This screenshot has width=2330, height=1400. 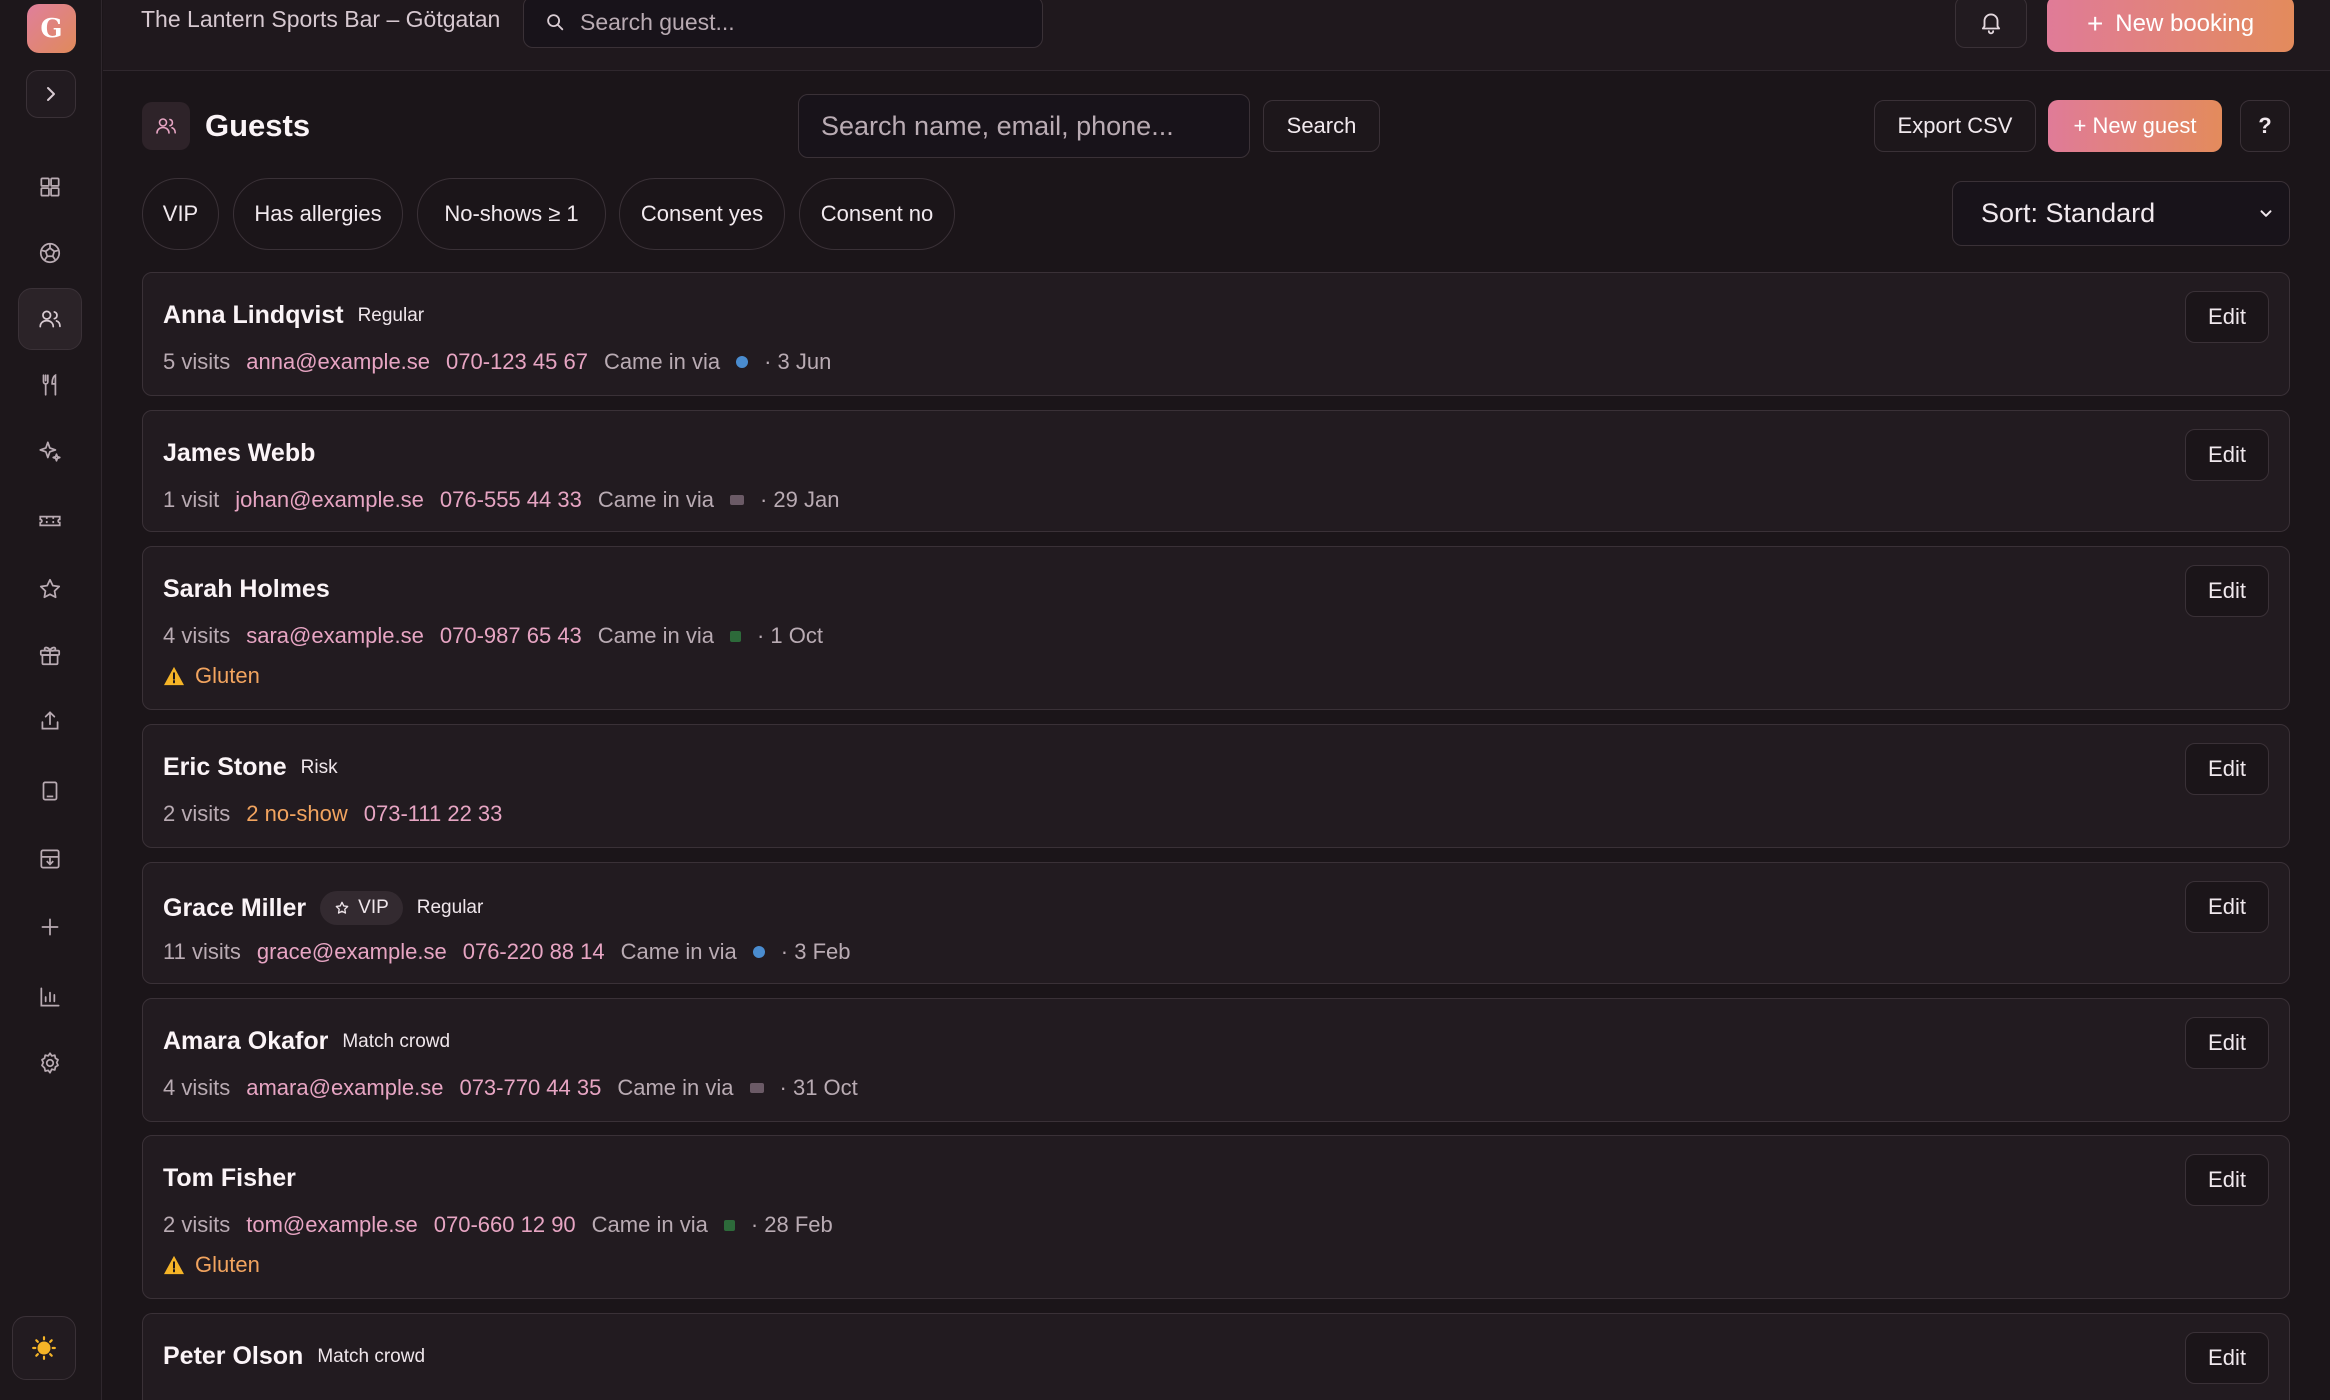 I want to click on nav-bookings, so click(x=50, y=791).